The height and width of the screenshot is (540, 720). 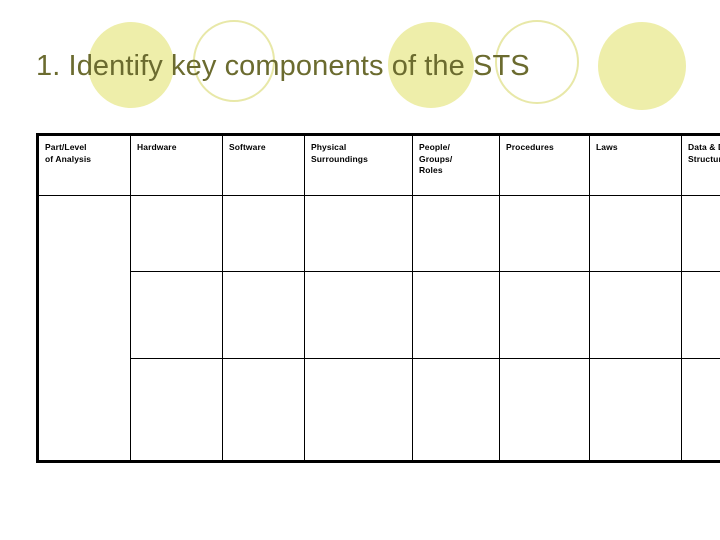 I want to click on column-header-line: Roles, so click(x=431, y=170).